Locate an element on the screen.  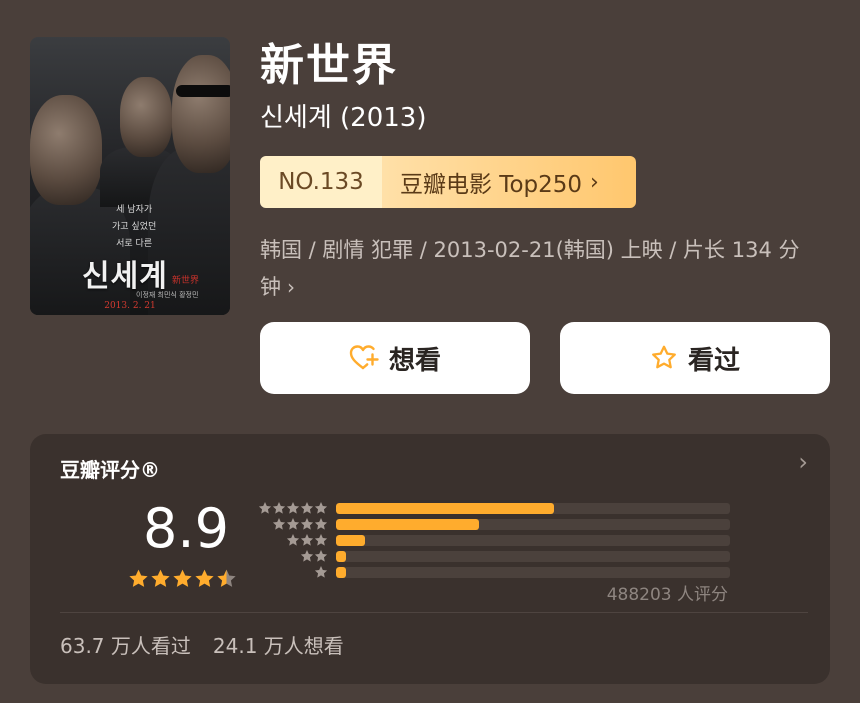
rating-stars is located at coordinates (182, 578).